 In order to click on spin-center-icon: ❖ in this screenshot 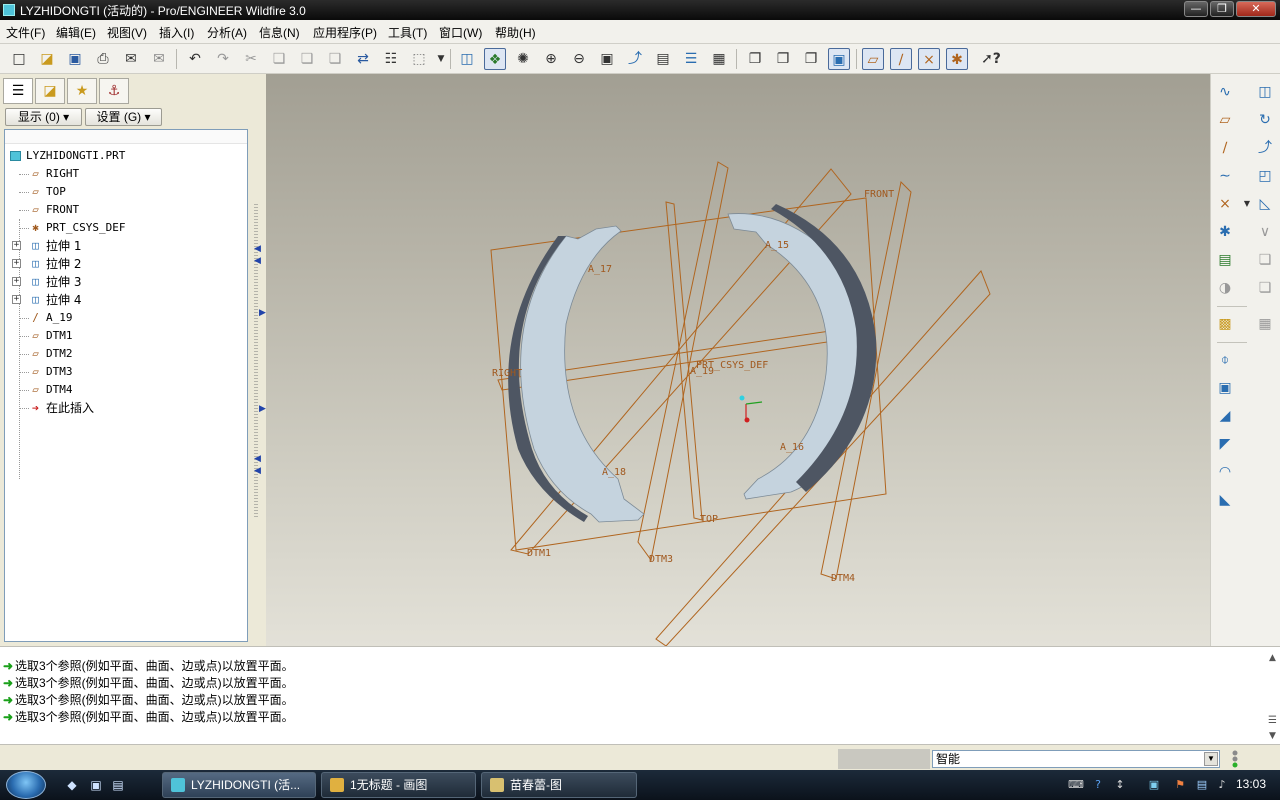, I will do `click(495, 59)`.